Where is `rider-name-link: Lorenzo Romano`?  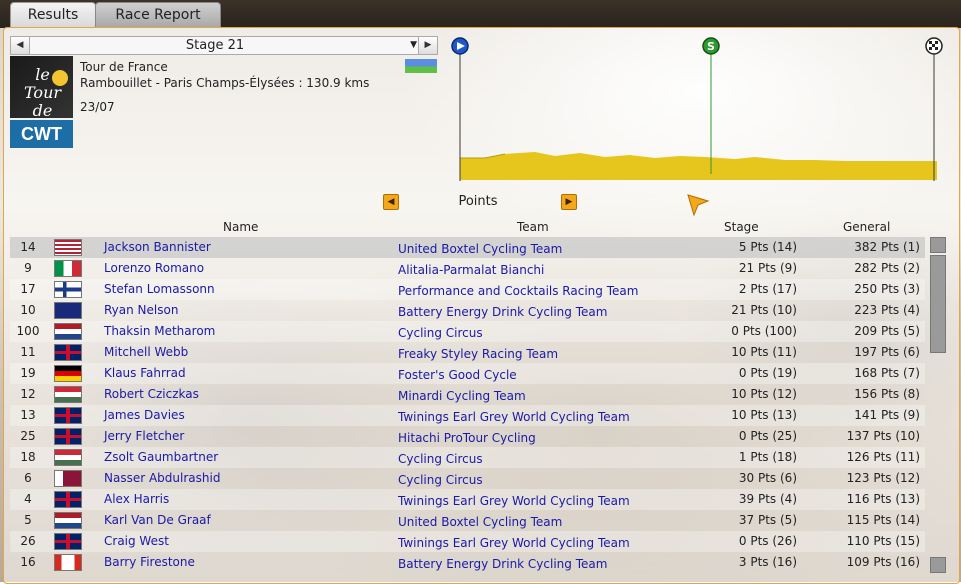 rider-name-link: Lorenzo Romano is located at coordinates (154, 268).